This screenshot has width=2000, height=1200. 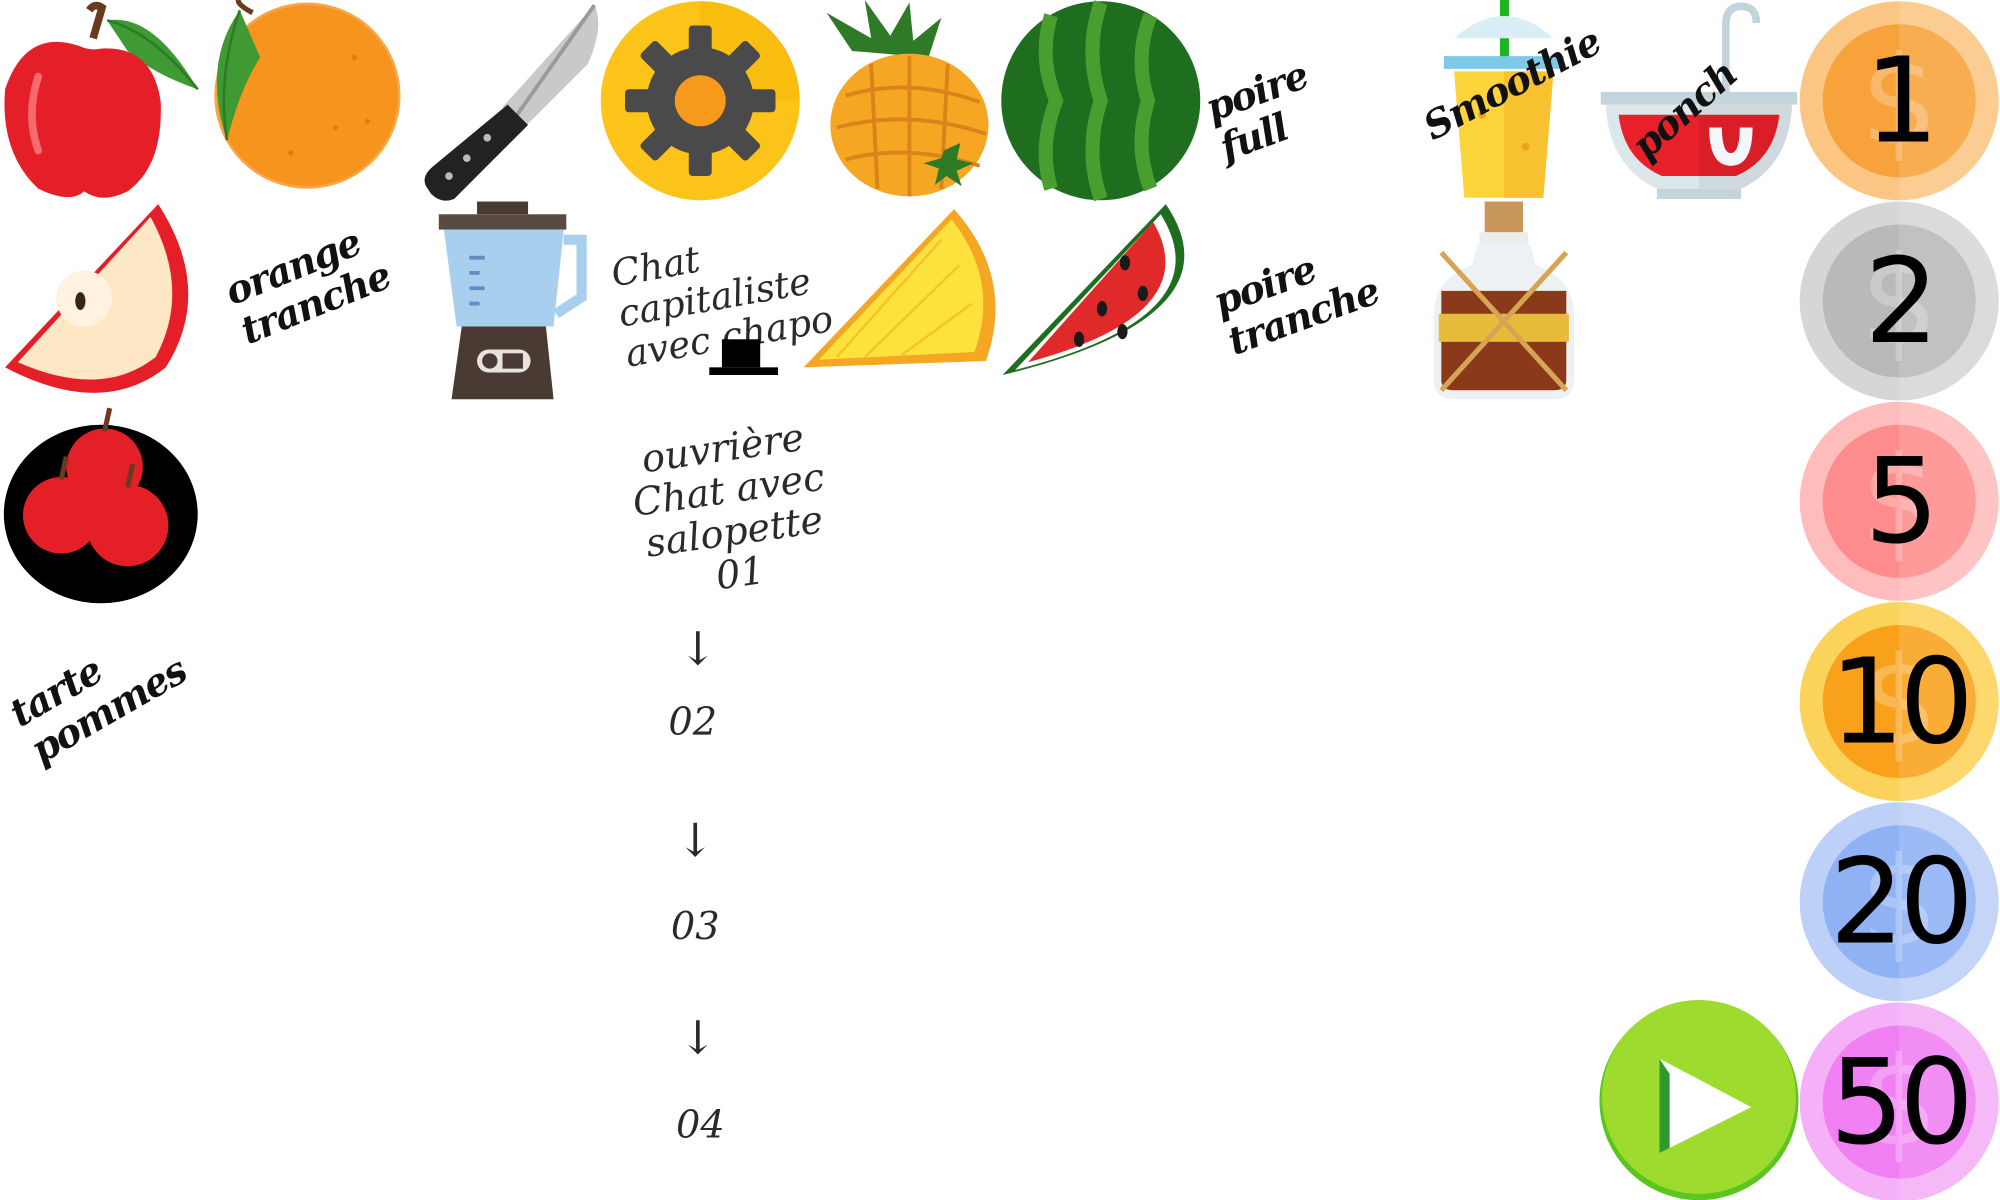 I want to click on watermelon-slice-icon, so click(x=1101, y=303).